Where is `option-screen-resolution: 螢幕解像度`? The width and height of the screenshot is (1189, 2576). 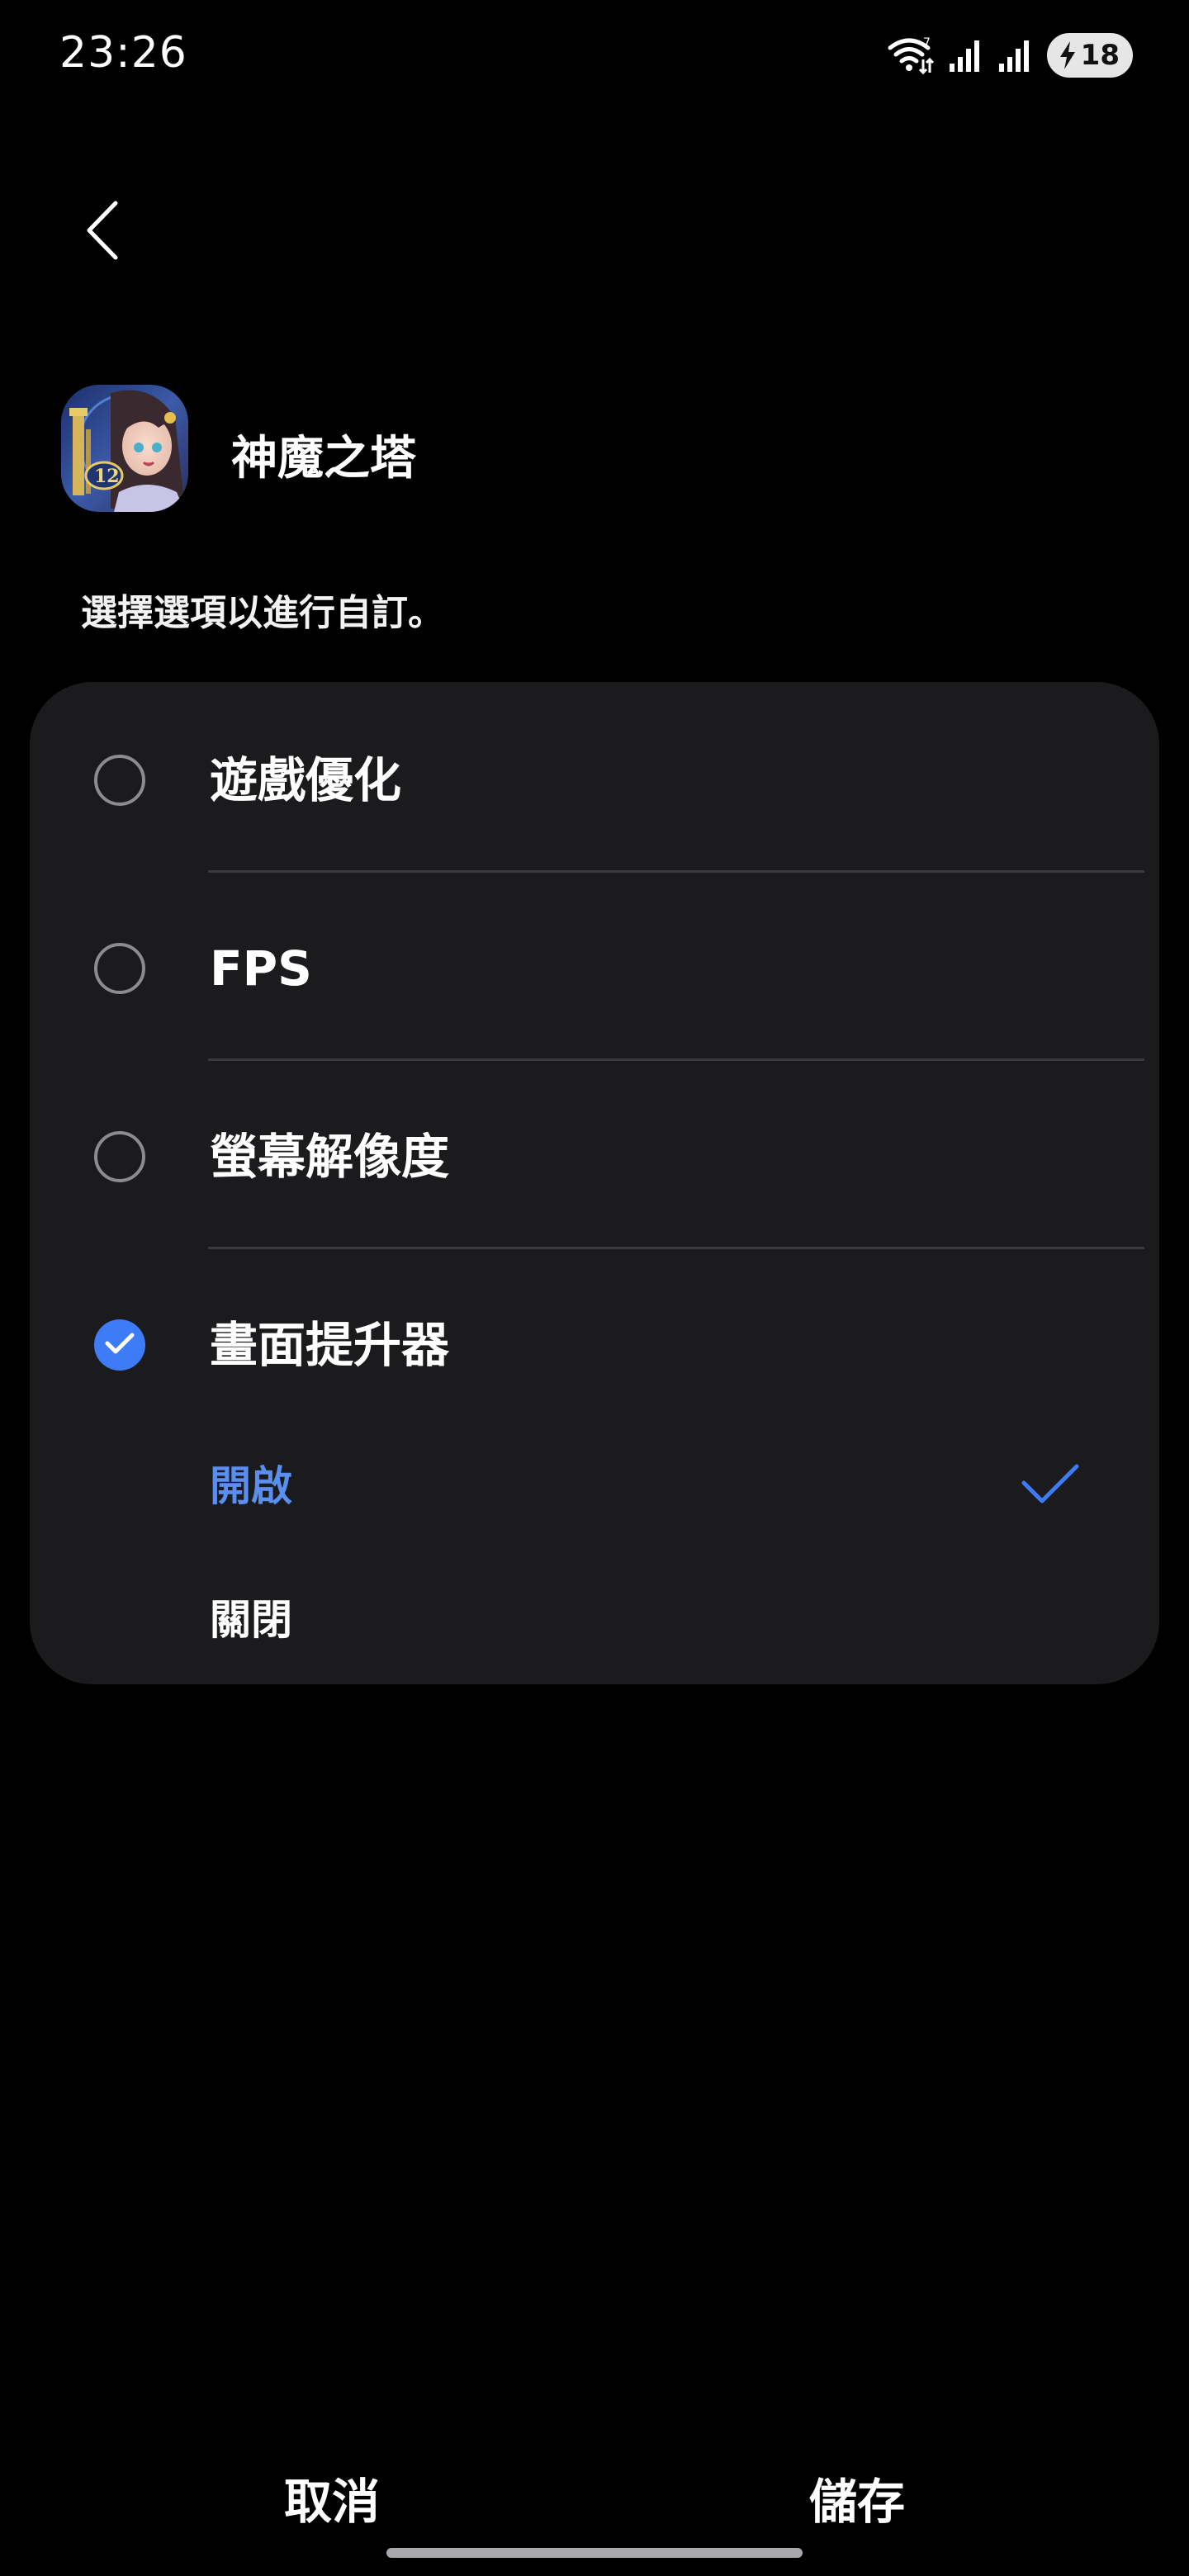
option-screen-resolution: 螢幕解像度 is located at coordinates (594, 1157).